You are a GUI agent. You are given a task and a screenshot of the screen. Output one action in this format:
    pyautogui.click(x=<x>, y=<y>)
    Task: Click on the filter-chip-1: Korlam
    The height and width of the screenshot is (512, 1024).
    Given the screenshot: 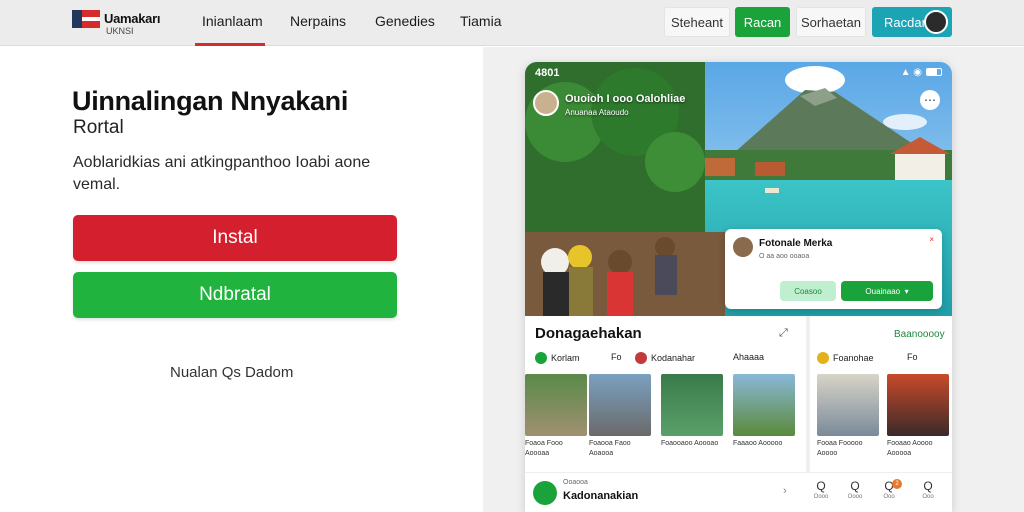 What is the action you would take?
    pyautogui.click(x=557, y=358)
    